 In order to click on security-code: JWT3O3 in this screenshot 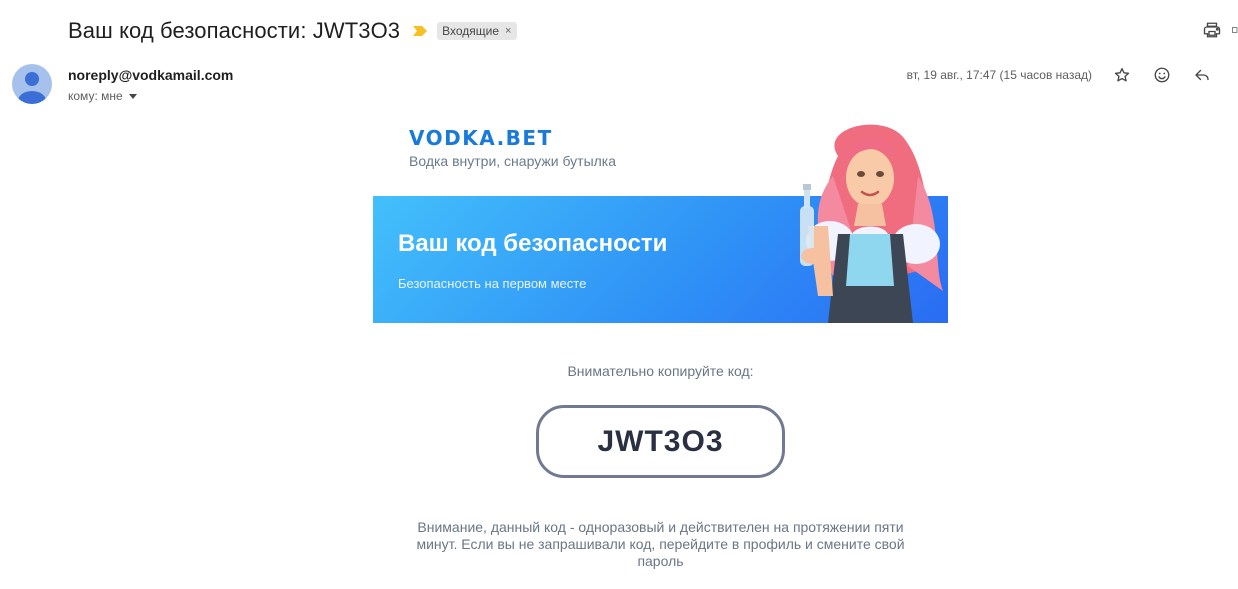, I will do `click(660, 442)`.